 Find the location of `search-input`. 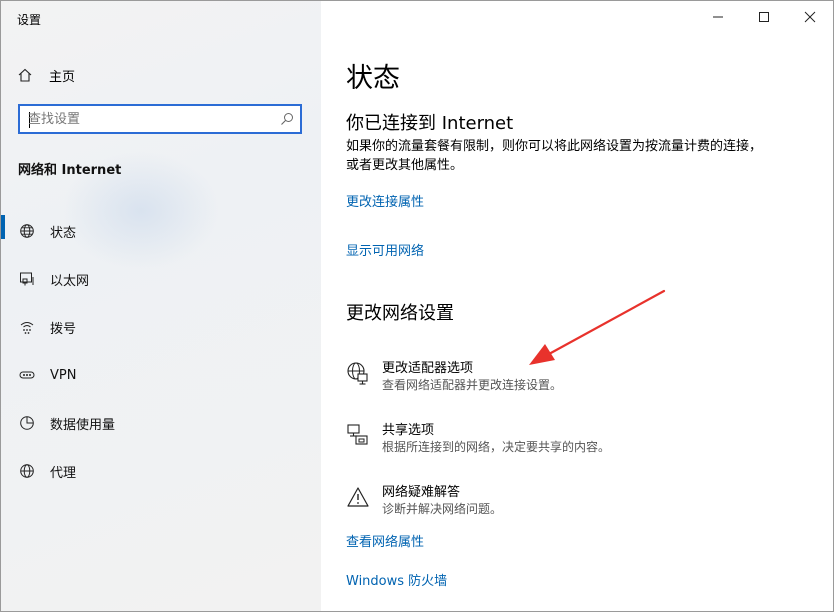

search-input is located at coordinates (148, 119).